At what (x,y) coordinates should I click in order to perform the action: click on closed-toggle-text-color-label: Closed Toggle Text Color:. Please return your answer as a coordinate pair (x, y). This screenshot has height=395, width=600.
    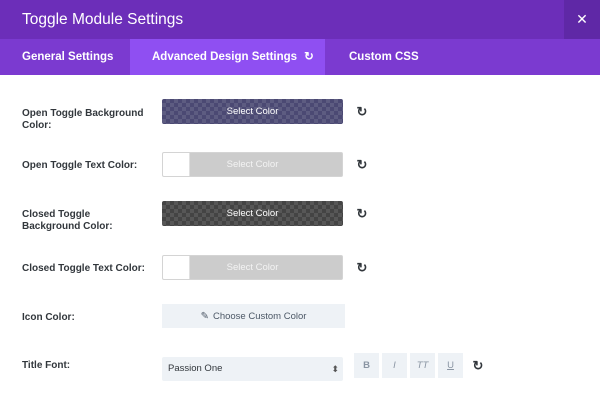
    Looking at the image, I should click on (83, 268).